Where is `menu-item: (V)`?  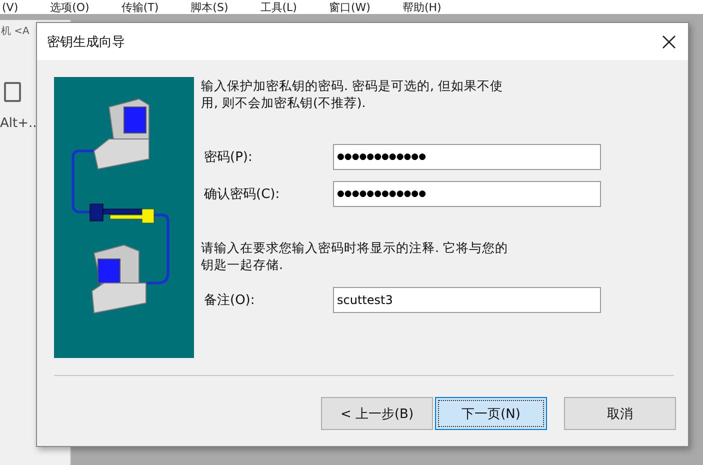 menu-item: (V) is located at coordinates (10, 7).